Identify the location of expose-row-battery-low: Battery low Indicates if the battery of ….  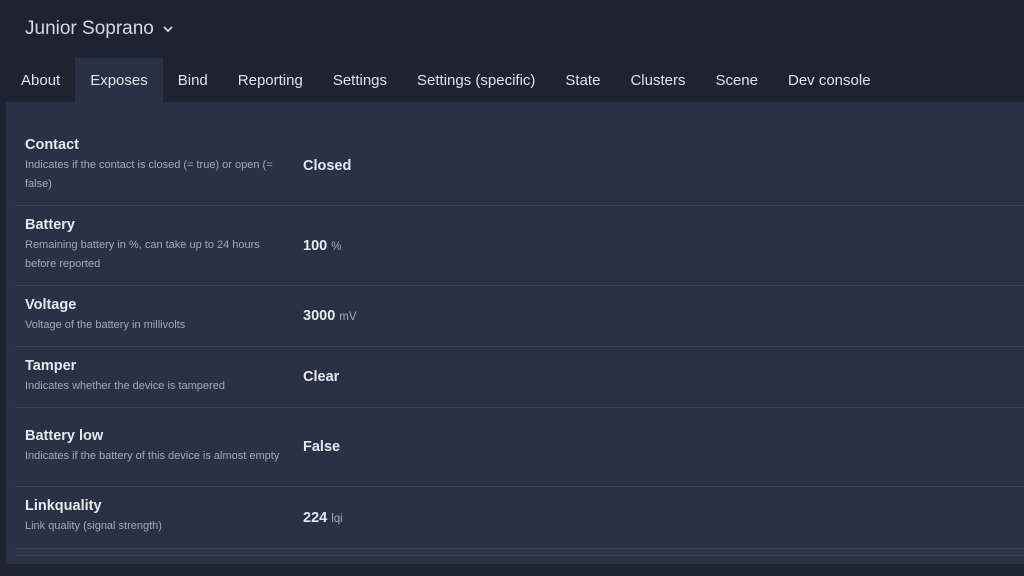
(519, 447).